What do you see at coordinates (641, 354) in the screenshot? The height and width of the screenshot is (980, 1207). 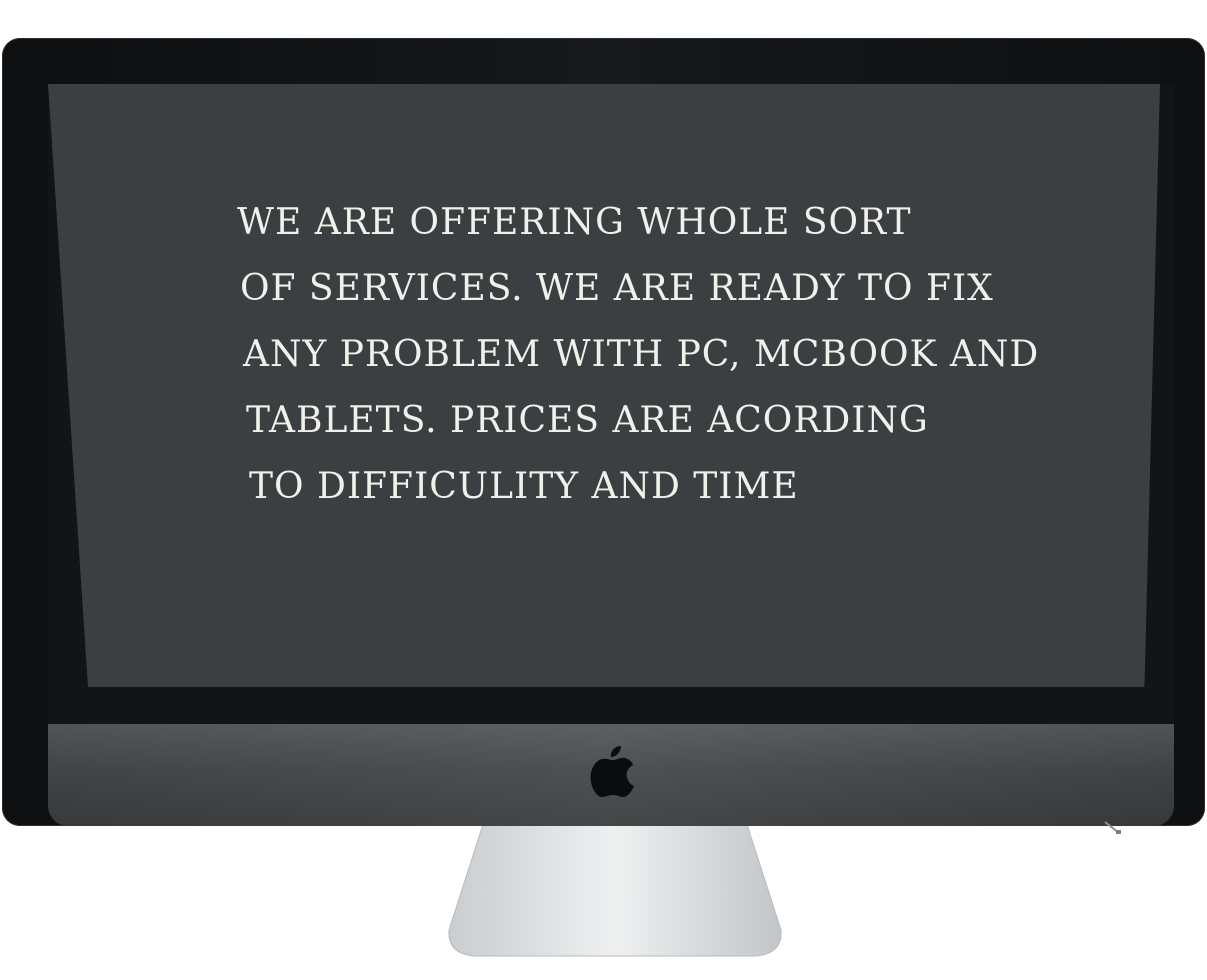 I see `message-line: ANY PROBLEM WITH PC, MCBOOK AND` at bounding box center [641, 354].